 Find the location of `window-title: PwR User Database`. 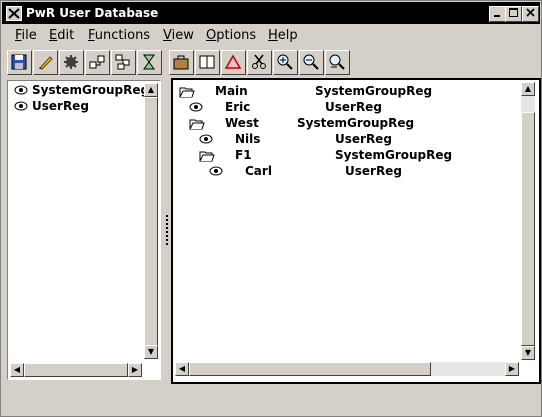

window-title: PwR User Database is located at coordinates (92, 13).